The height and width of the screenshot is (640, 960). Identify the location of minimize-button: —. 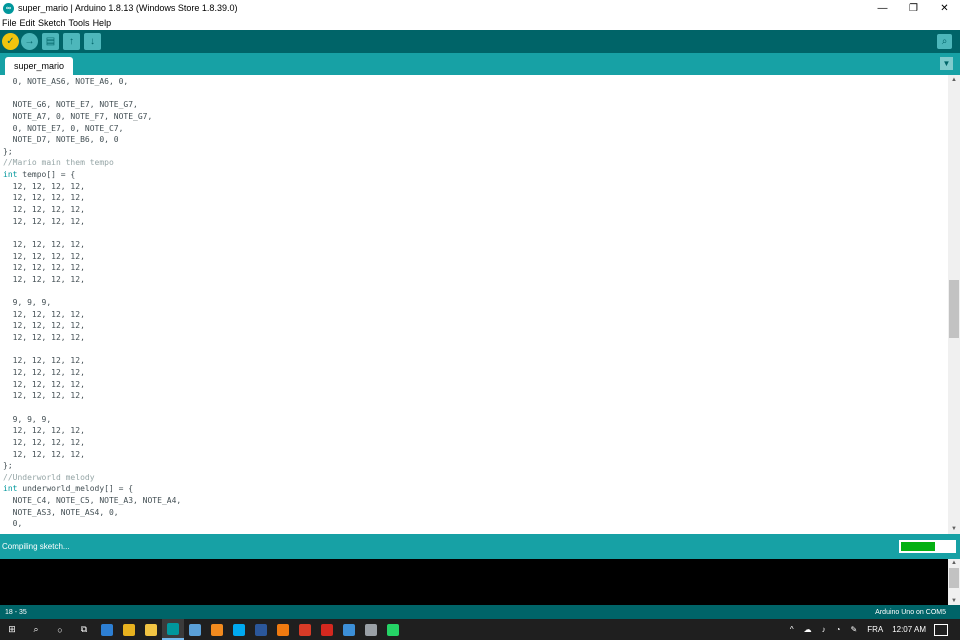
(882, 8).